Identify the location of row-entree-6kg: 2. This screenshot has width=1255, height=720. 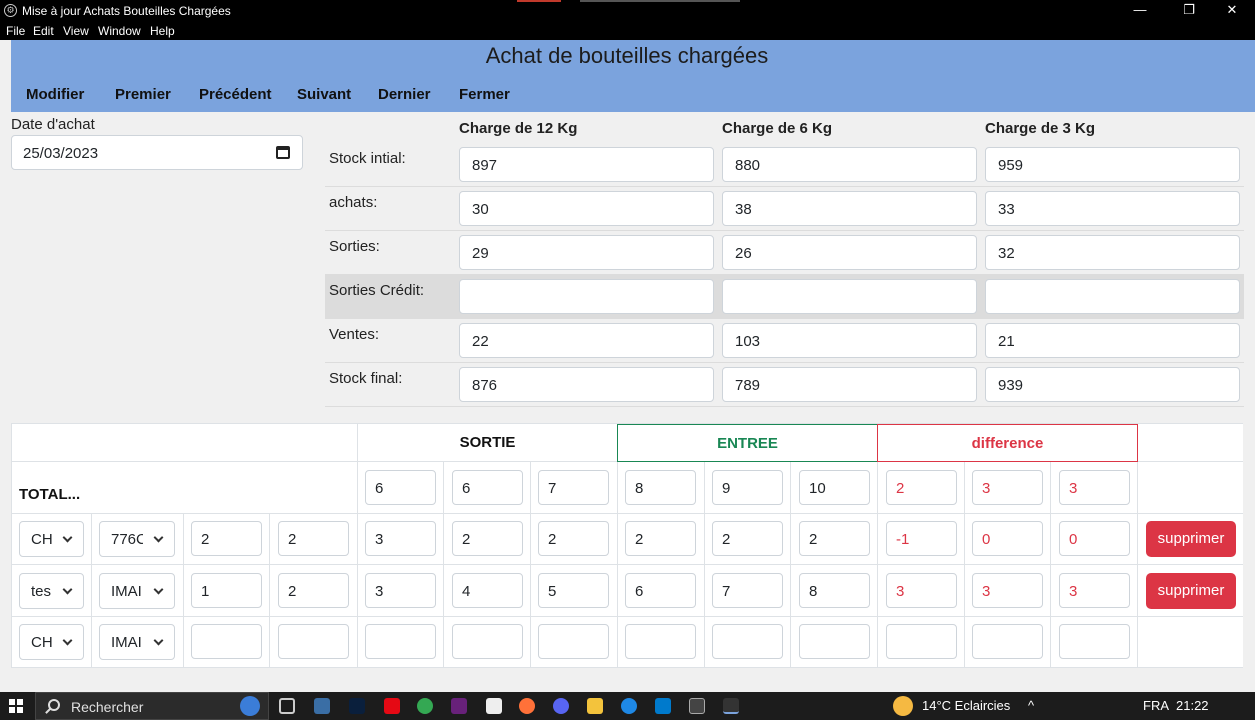
(747, 538).